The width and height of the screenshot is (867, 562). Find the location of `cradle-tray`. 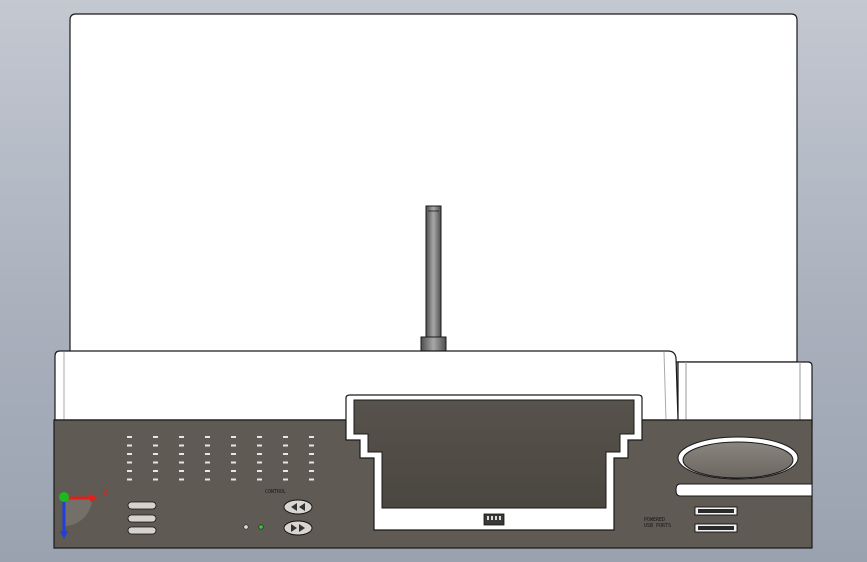

cradle-tray is located at coordinates (494, 454).